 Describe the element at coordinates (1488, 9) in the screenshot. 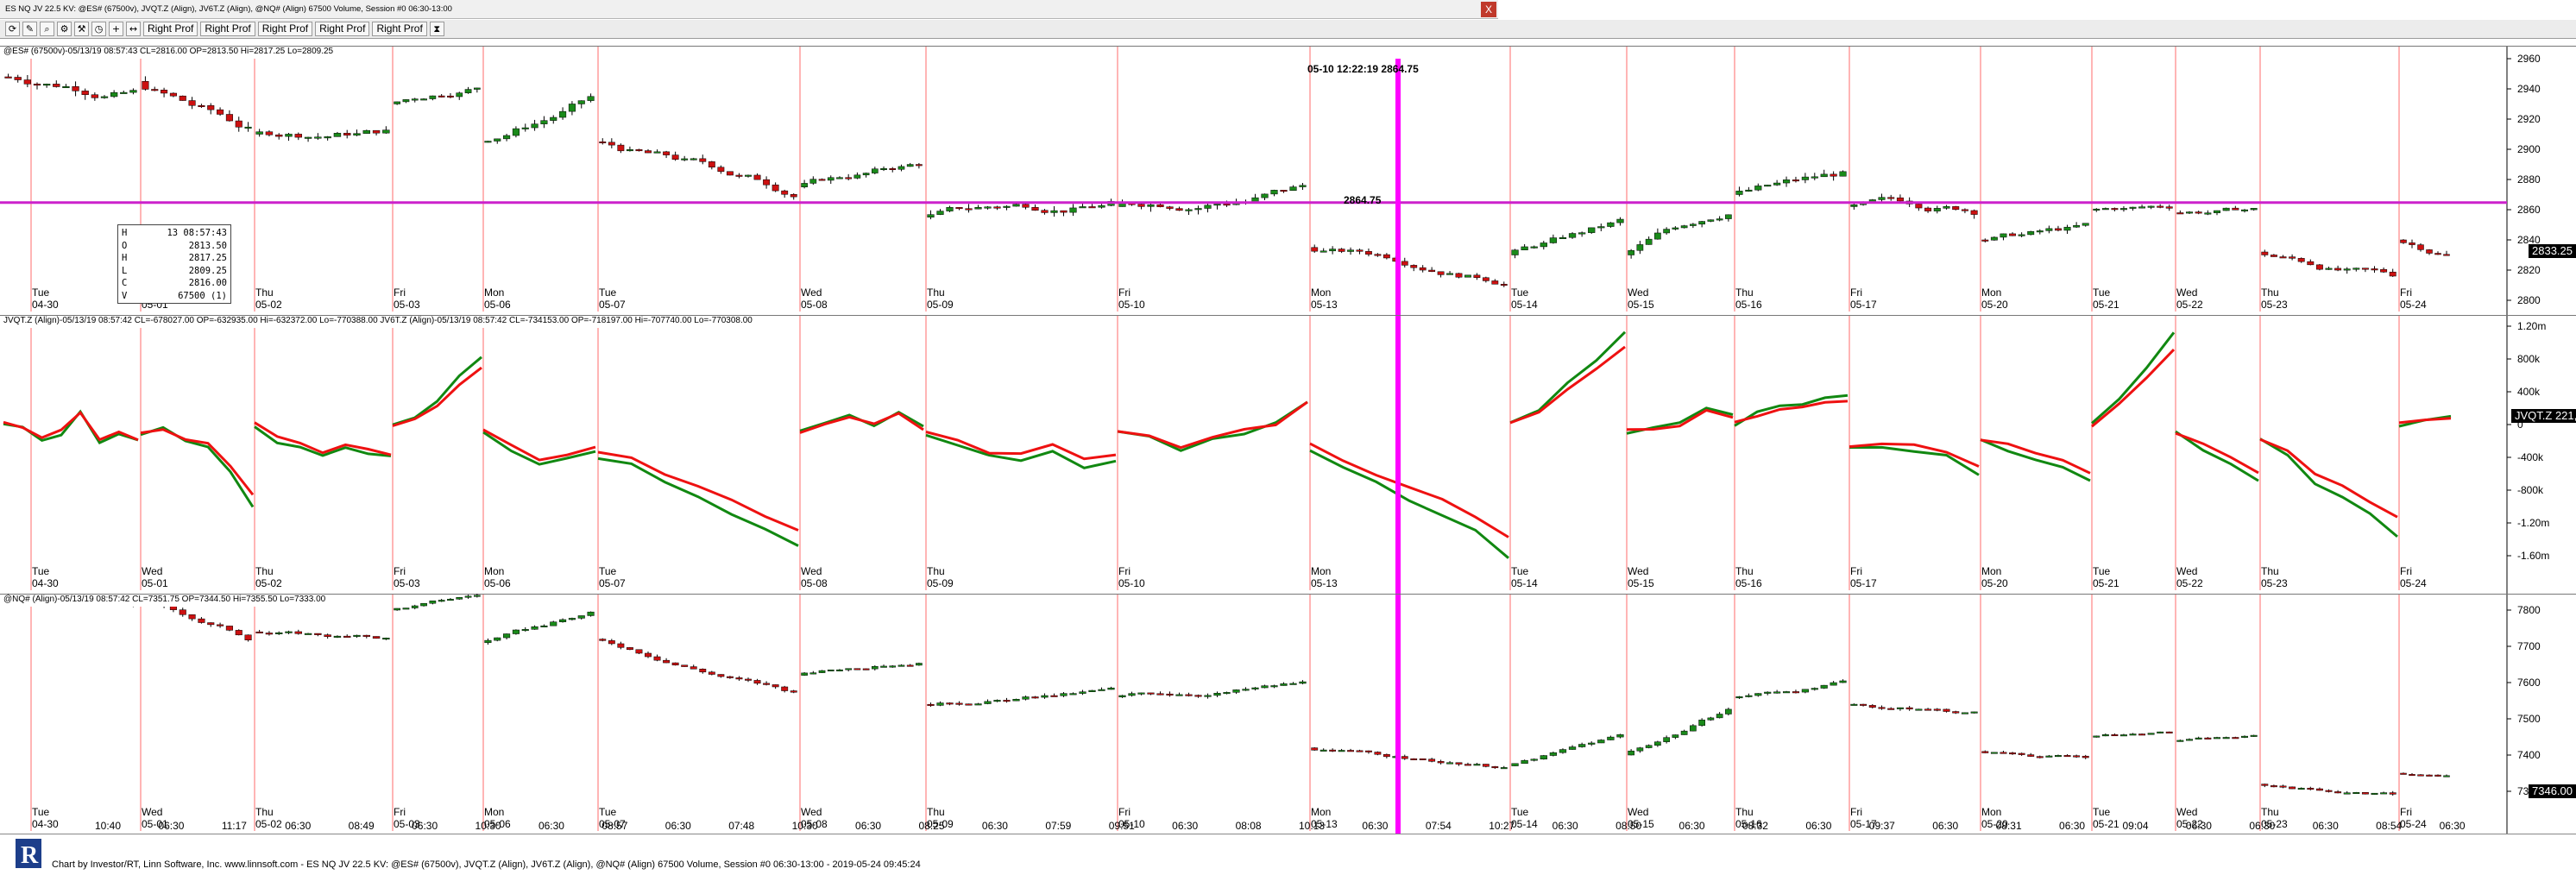

I see `close-button: X` at that location.